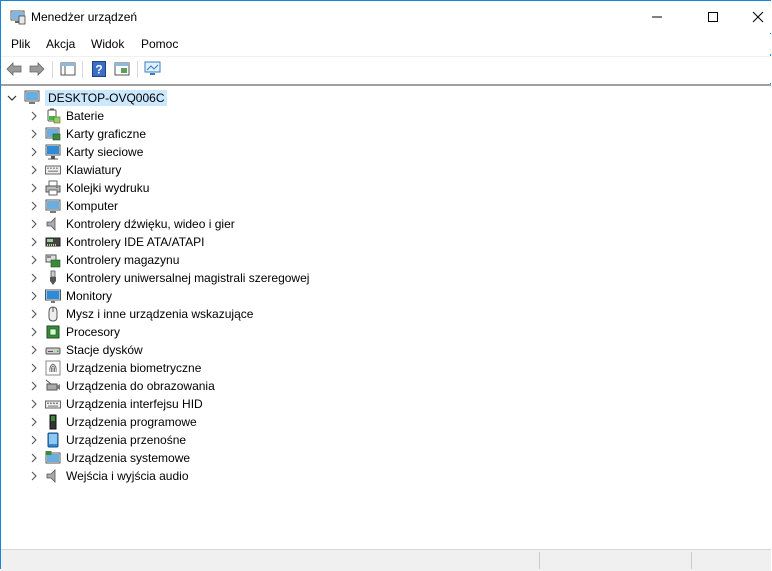 The width and height of the screenshot is (772, 571). I want to click on close-icon, so click(758, 17).